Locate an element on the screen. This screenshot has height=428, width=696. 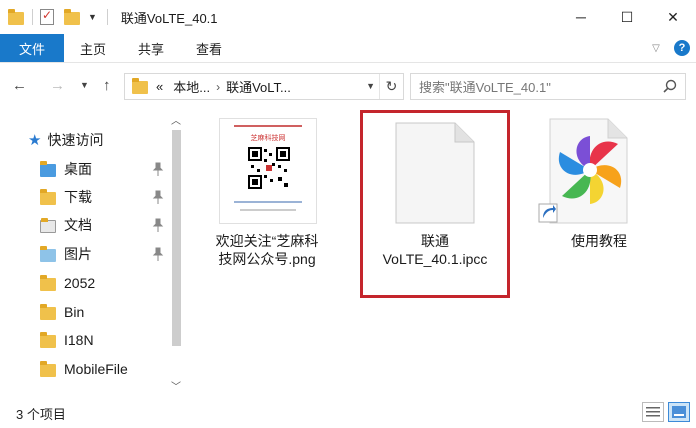
documents-folder-icon is located at coordinates (48, 225).